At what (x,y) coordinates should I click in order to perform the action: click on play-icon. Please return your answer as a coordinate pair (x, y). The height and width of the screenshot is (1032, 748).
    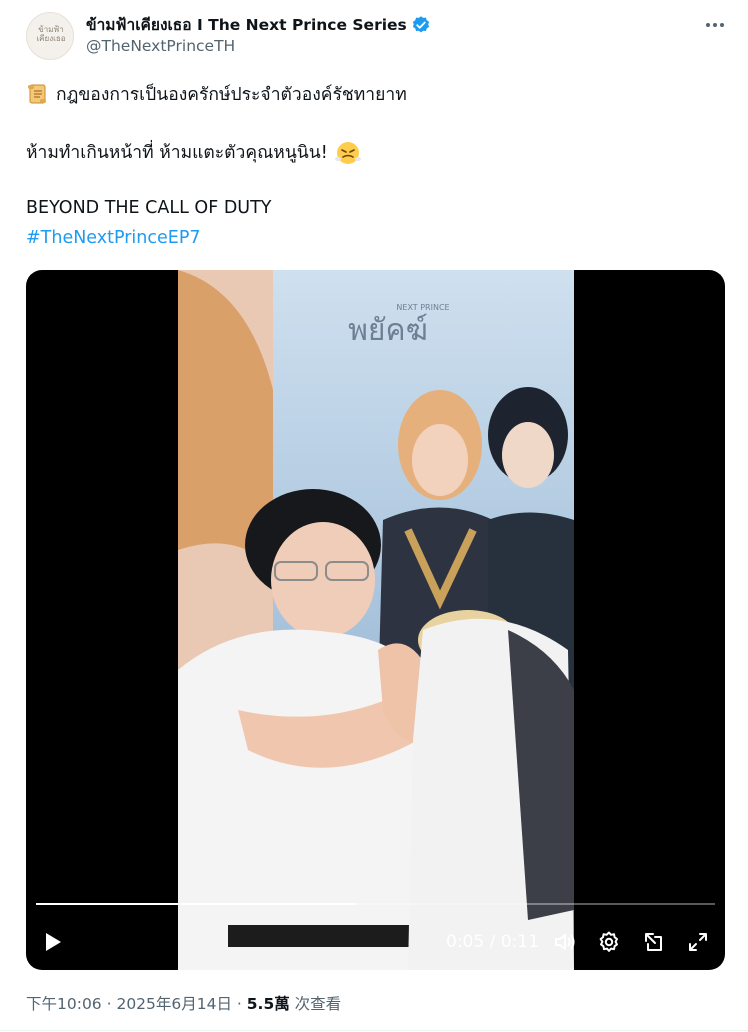
    Looking at the image, I should click on (53, 942).